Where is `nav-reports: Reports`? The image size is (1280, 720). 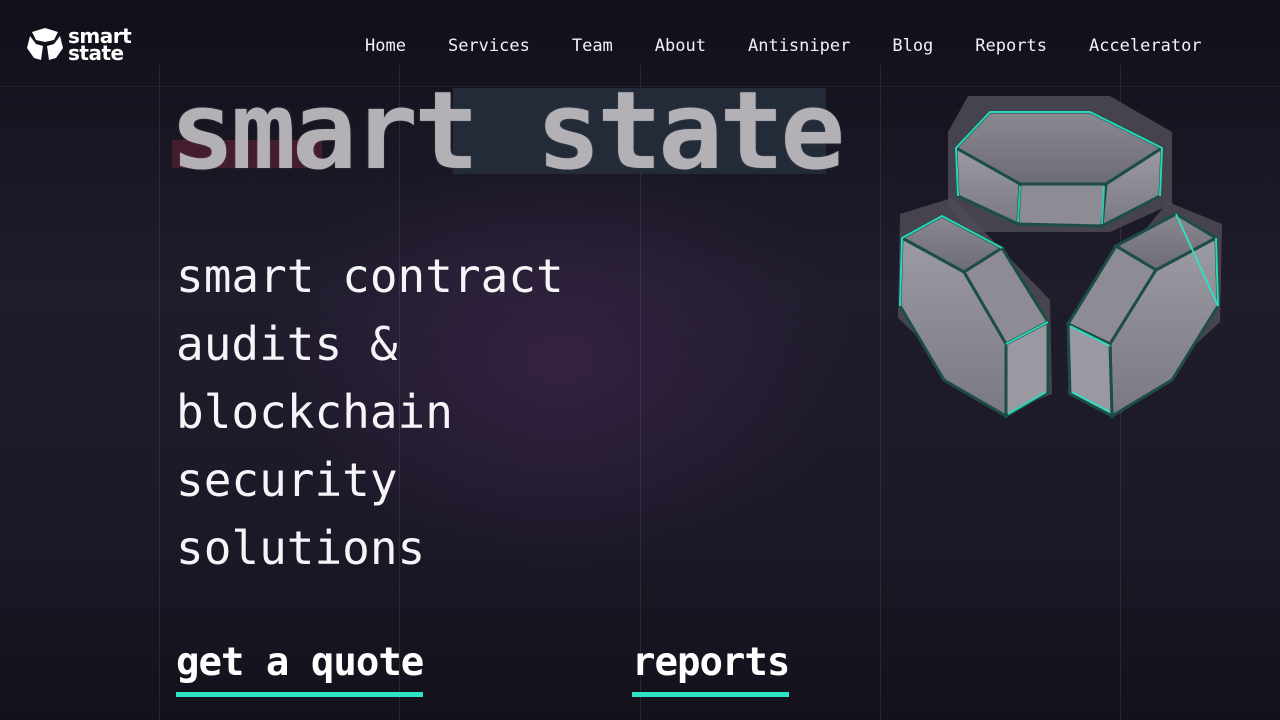
nav-reports: Reports is located at coordinates (1011, 46).